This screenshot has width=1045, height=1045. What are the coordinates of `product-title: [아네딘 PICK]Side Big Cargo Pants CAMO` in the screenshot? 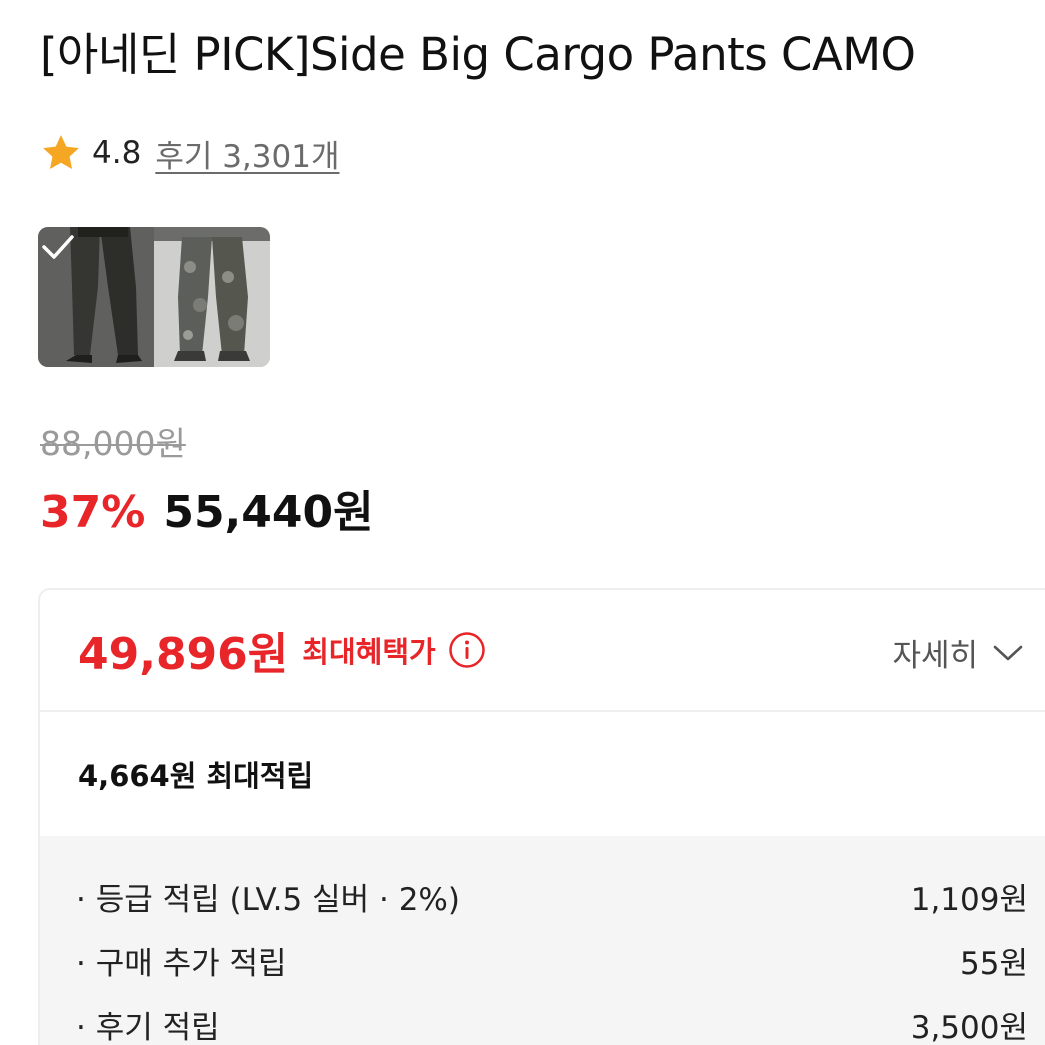 It's located at (478, 54).